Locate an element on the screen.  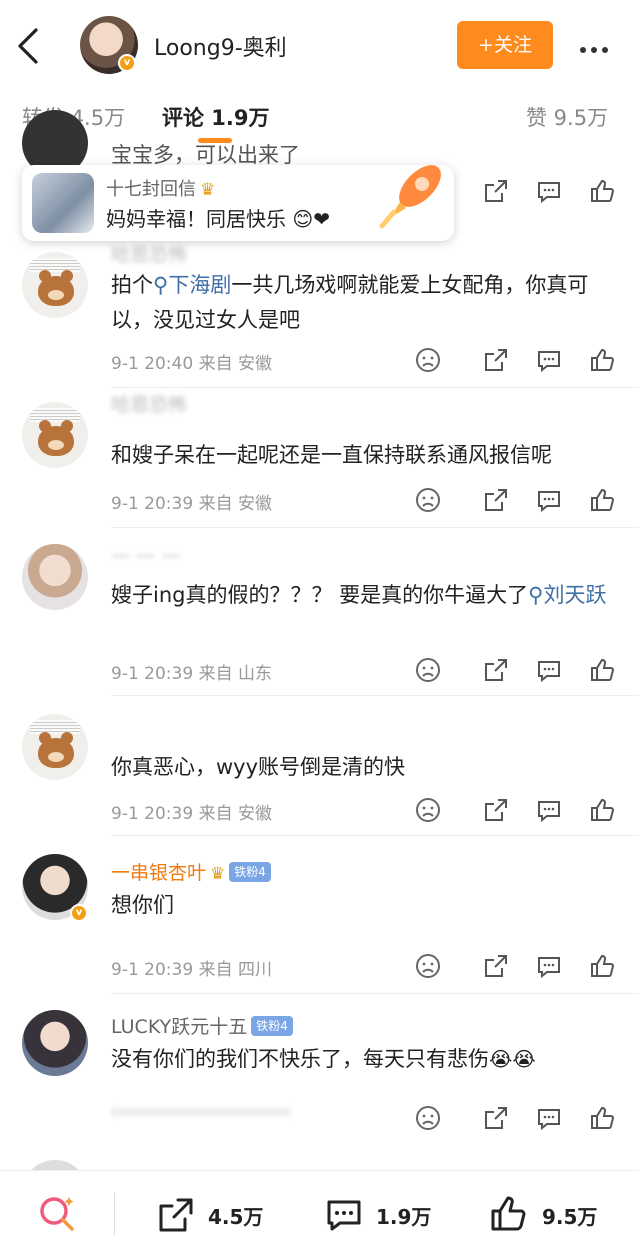
emoji: 😭😭 is located at coordinates (512, 1059).